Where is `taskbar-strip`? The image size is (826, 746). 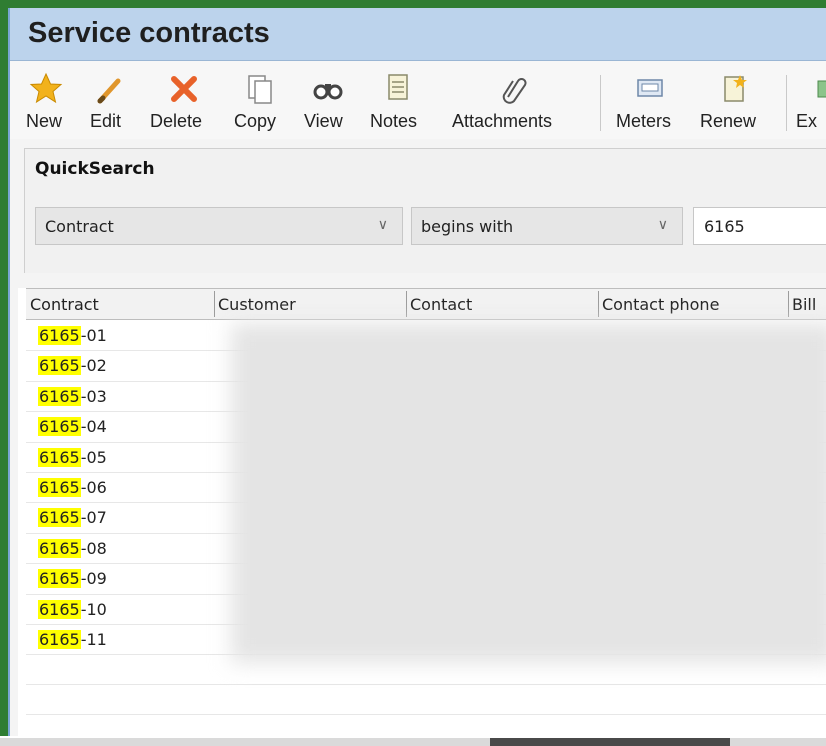
taskbar-strip is located at coordinates (413, 742).